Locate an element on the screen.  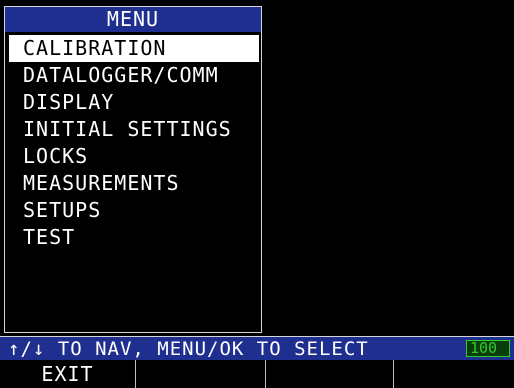
softkey-bar: EXIT is located at coordinates (257, 374).